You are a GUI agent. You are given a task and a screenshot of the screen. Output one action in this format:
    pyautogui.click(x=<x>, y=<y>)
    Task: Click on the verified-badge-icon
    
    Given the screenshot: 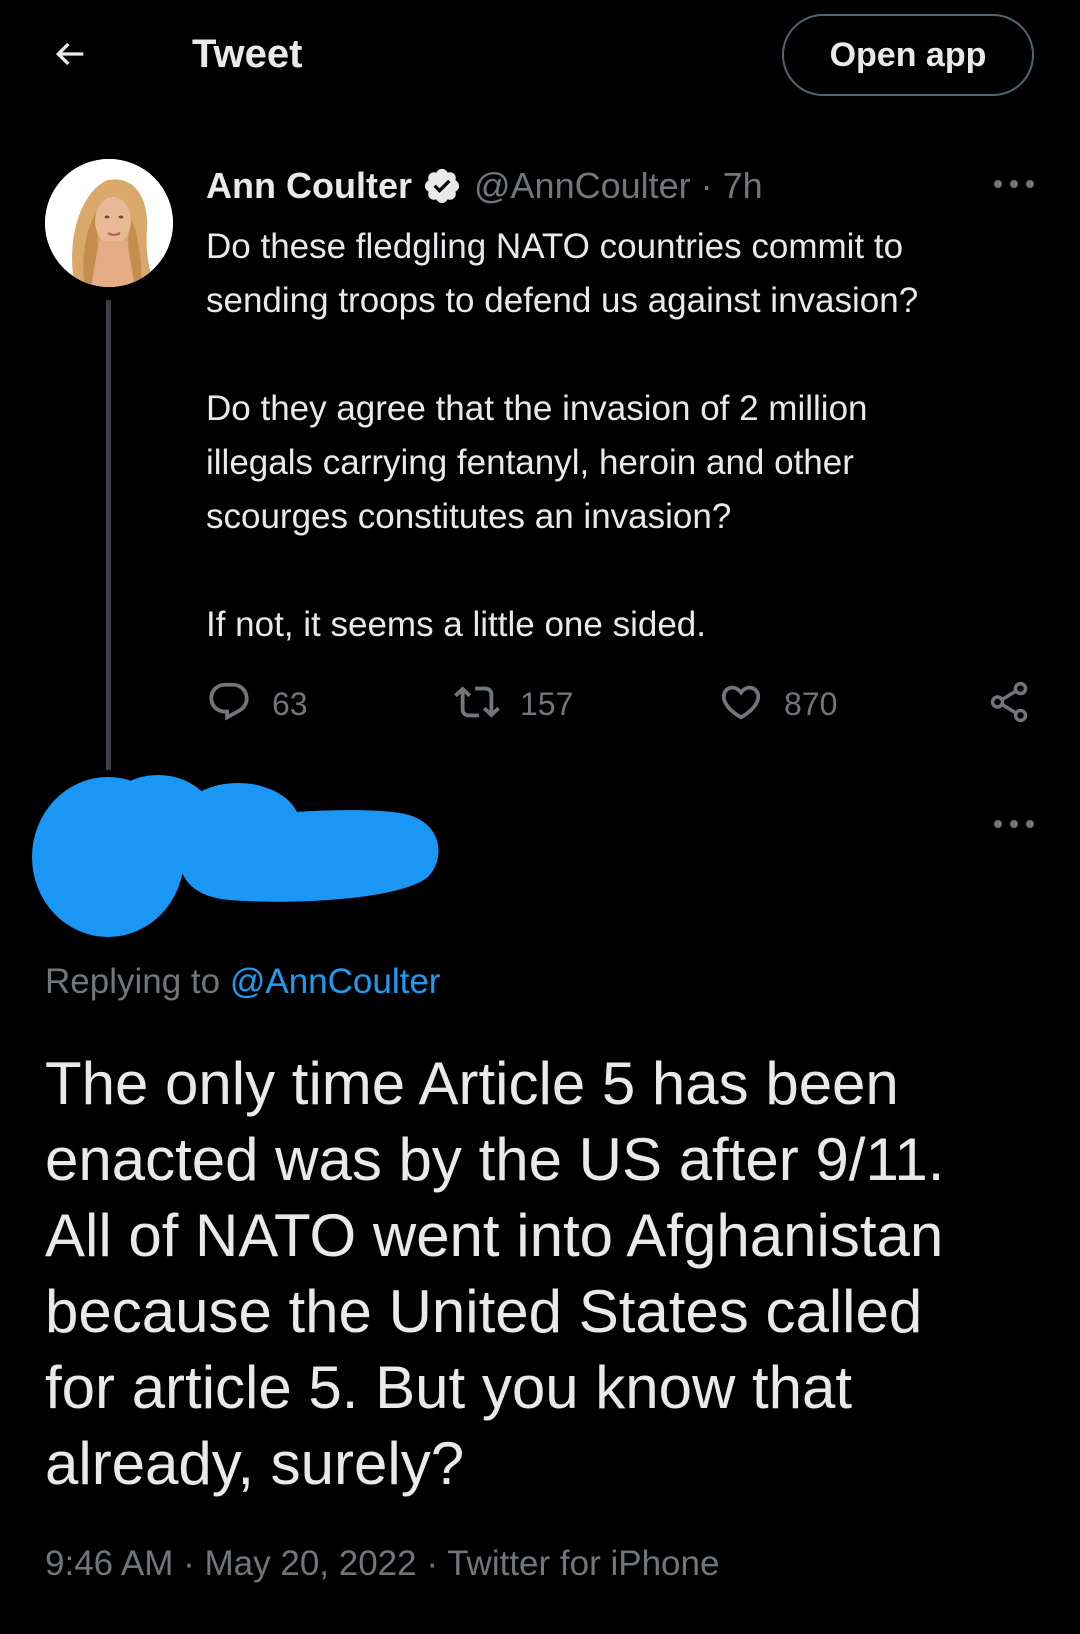 What is the action you would take?
    pyautogui.click(x=442, y=186)
    